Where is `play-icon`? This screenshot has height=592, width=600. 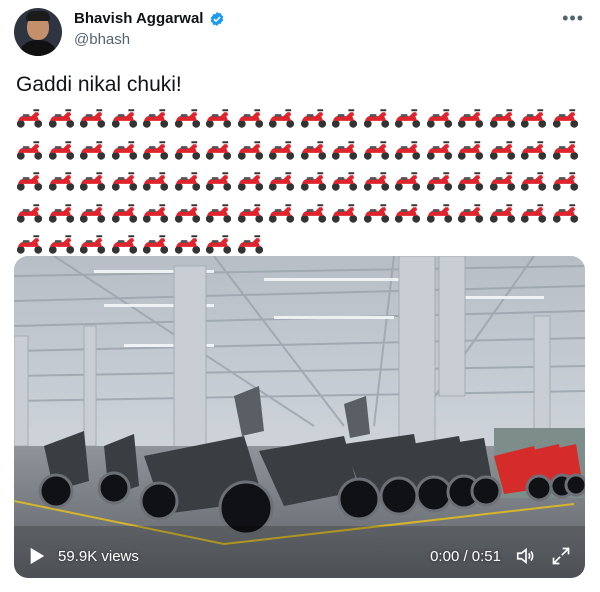
play-icon is located at coordinates (37, 556).